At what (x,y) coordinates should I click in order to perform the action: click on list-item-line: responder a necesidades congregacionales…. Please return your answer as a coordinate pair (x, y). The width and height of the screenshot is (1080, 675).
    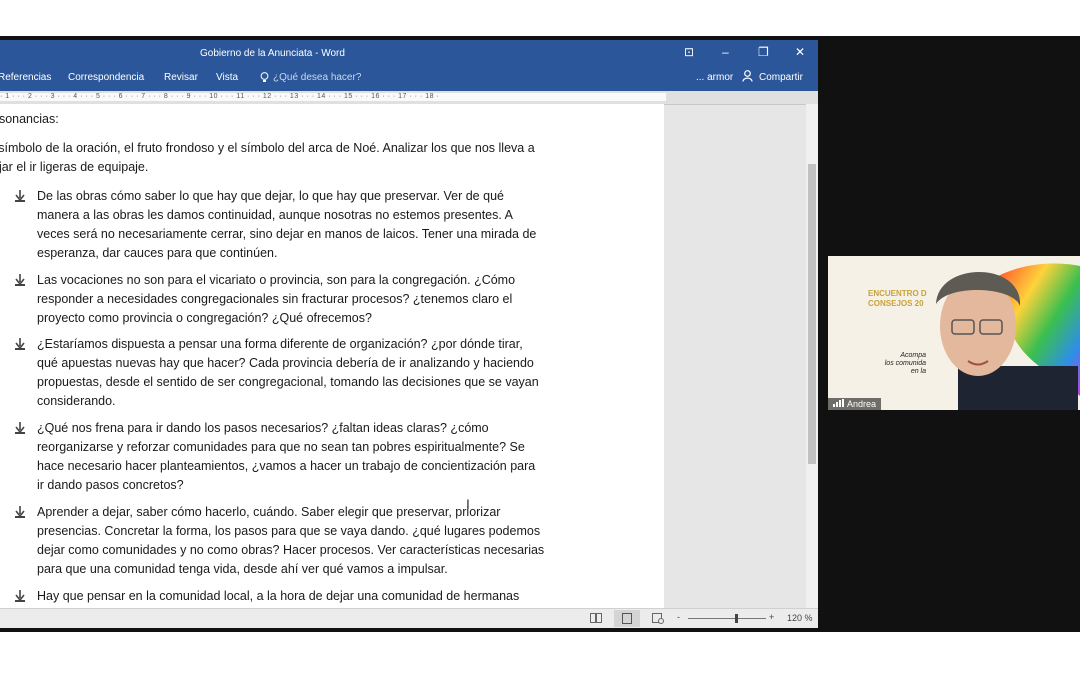
    Looking at the image, I should click on (275, 299).